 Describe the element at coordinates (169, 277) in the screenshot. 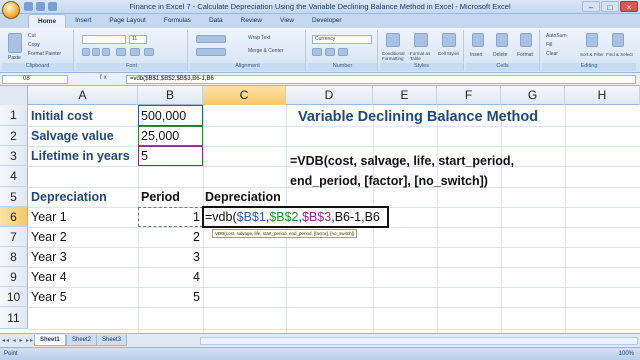

I see `cell-b9: 4` at that location.